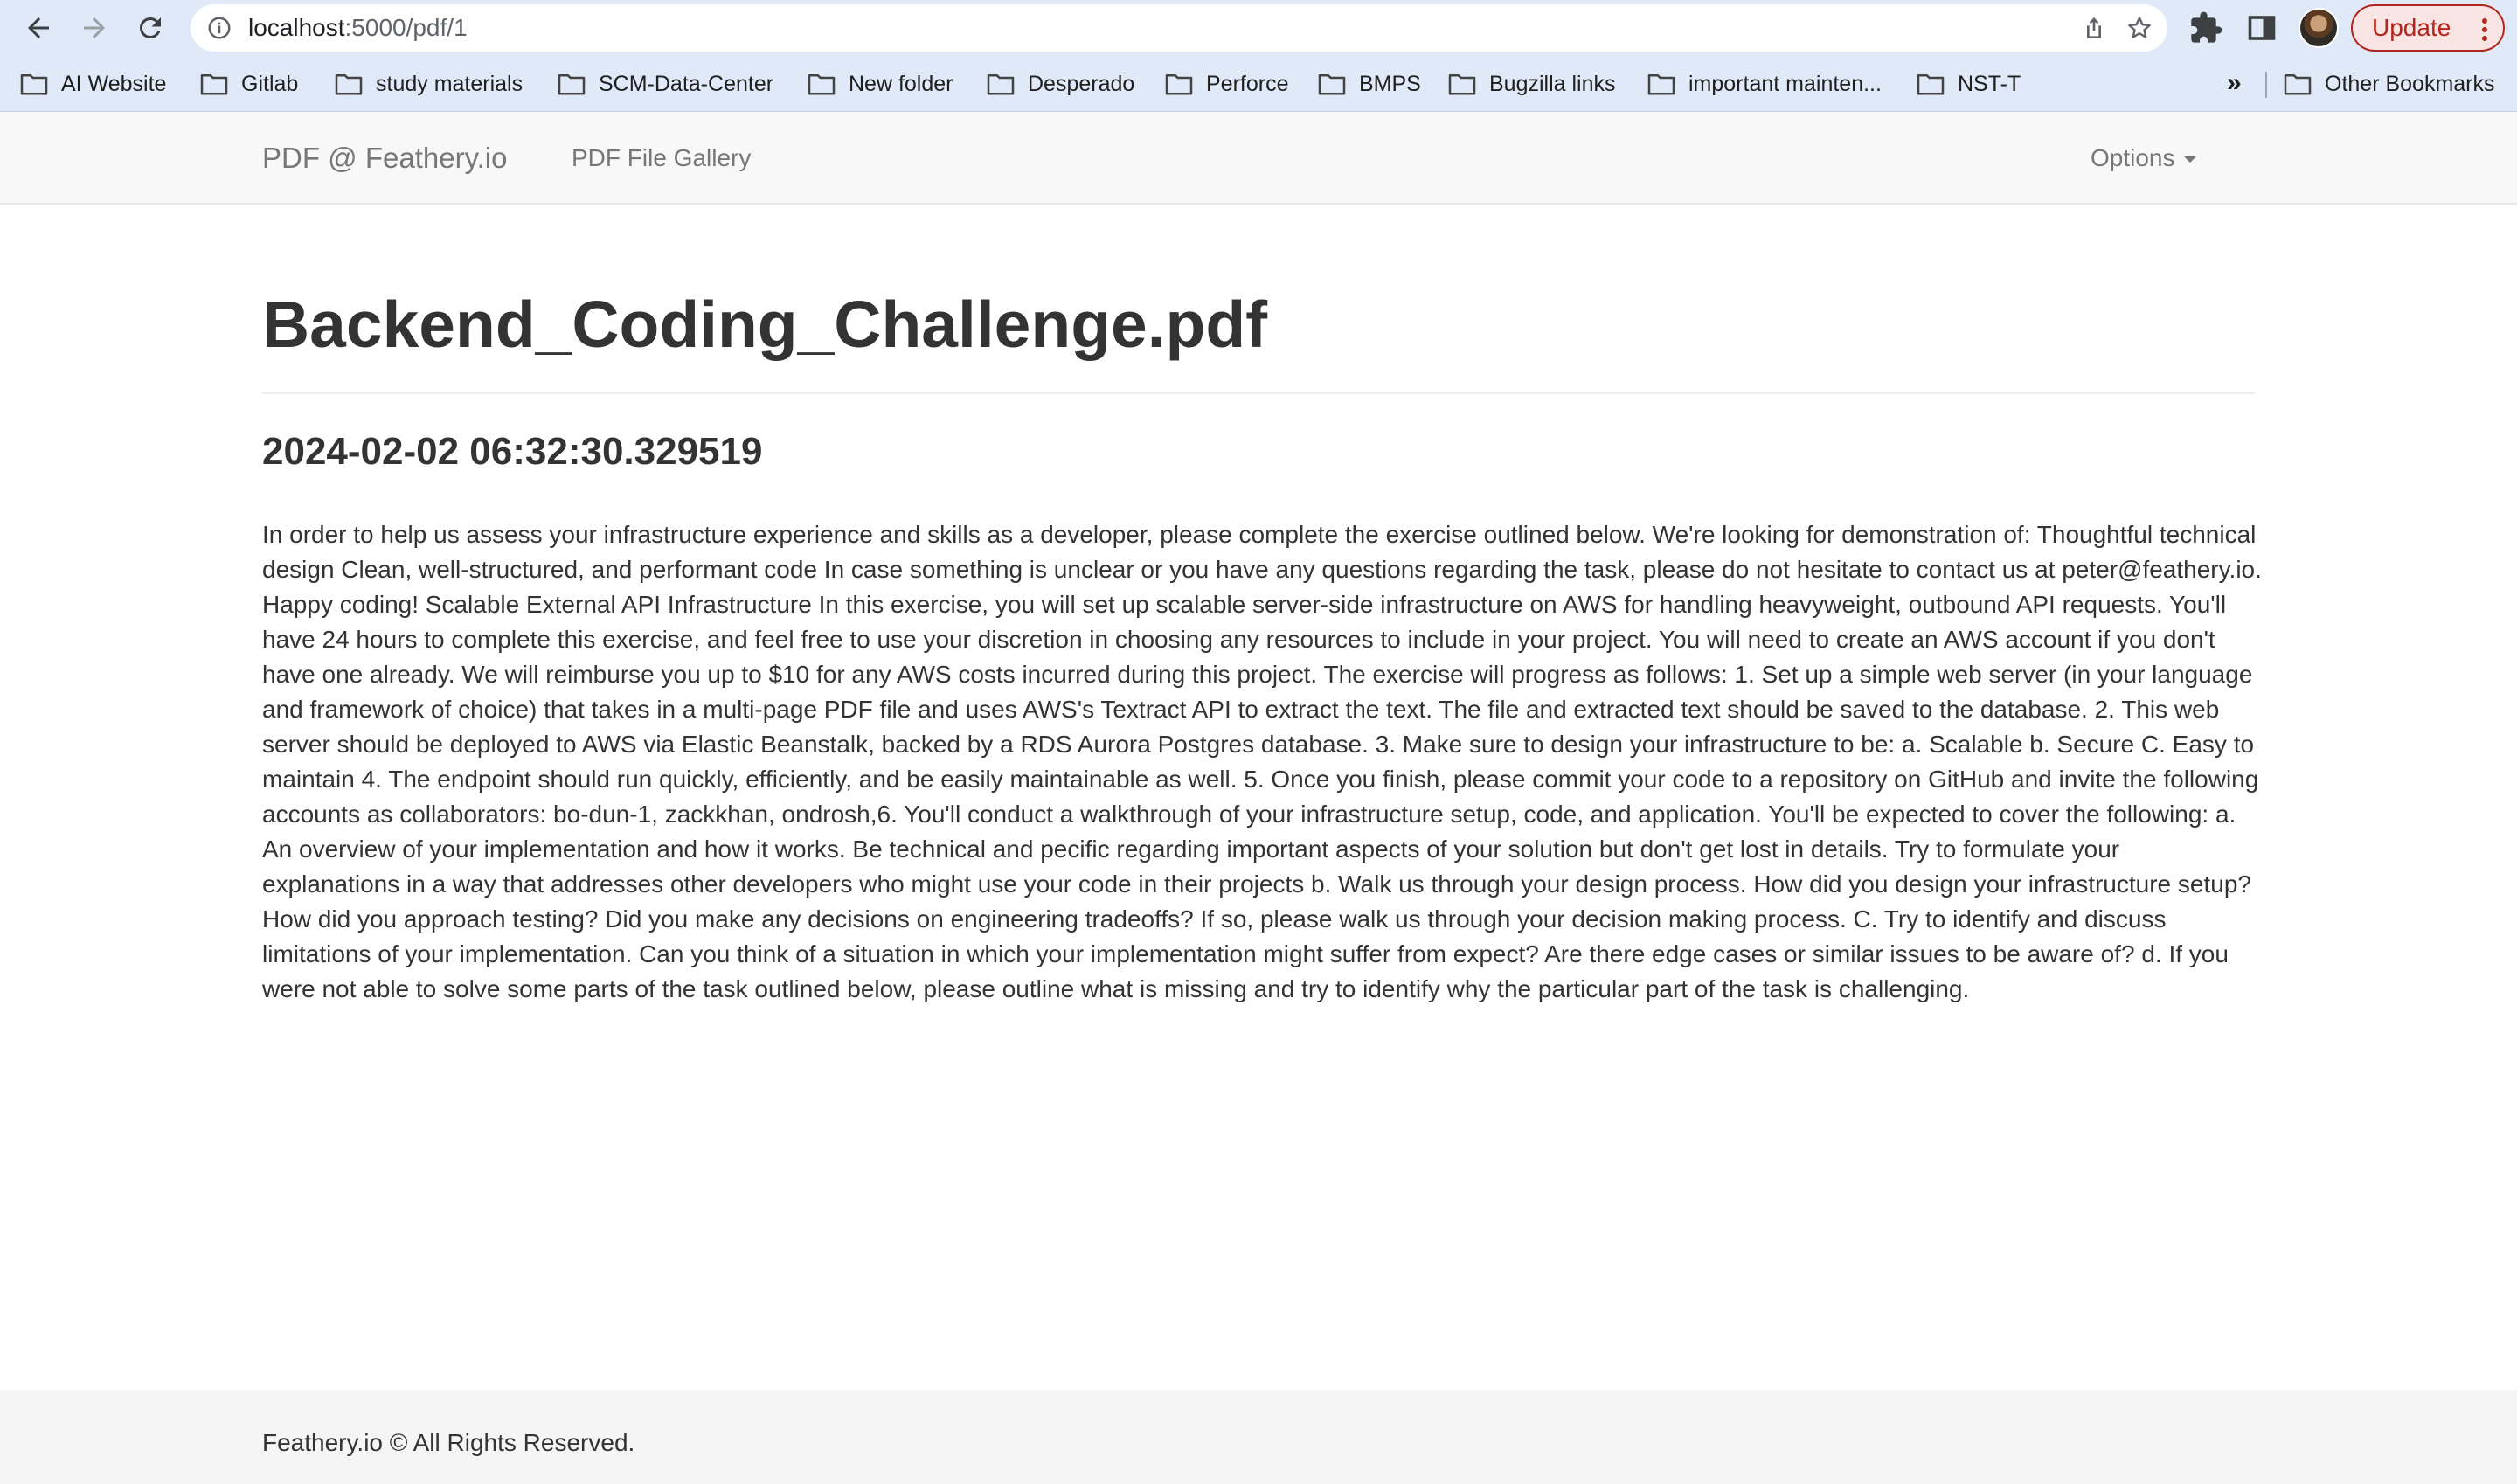 This screenshot has width=2517, height=1484. I want to click on bookmark-folder: study materials, so click(428, 84).